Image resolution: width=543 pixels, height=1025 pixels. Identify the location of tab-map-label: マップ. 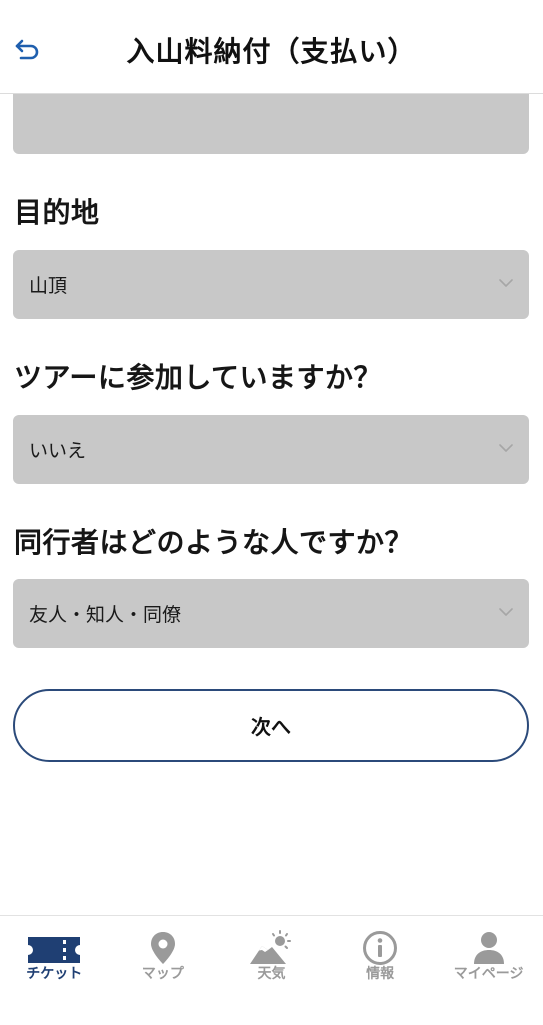
(162, 974).